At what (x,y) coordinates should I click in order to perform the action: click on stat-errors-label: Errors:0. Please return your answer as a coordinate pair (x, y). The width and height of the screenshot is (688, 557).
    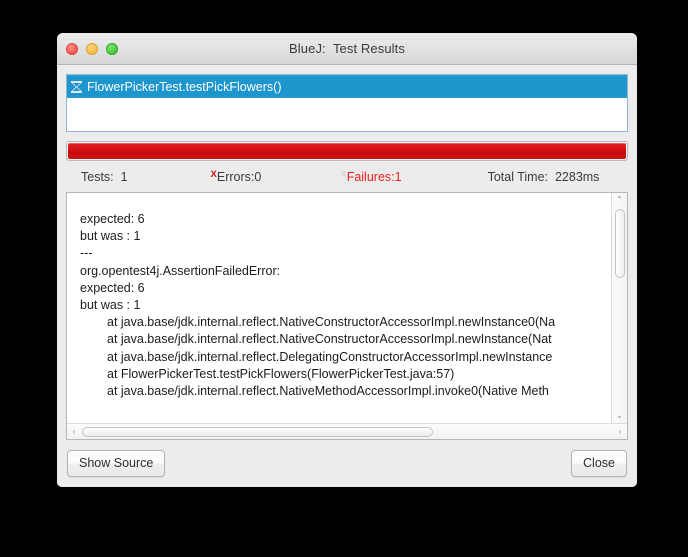
    Looking at the image, I should click on (239, 176).